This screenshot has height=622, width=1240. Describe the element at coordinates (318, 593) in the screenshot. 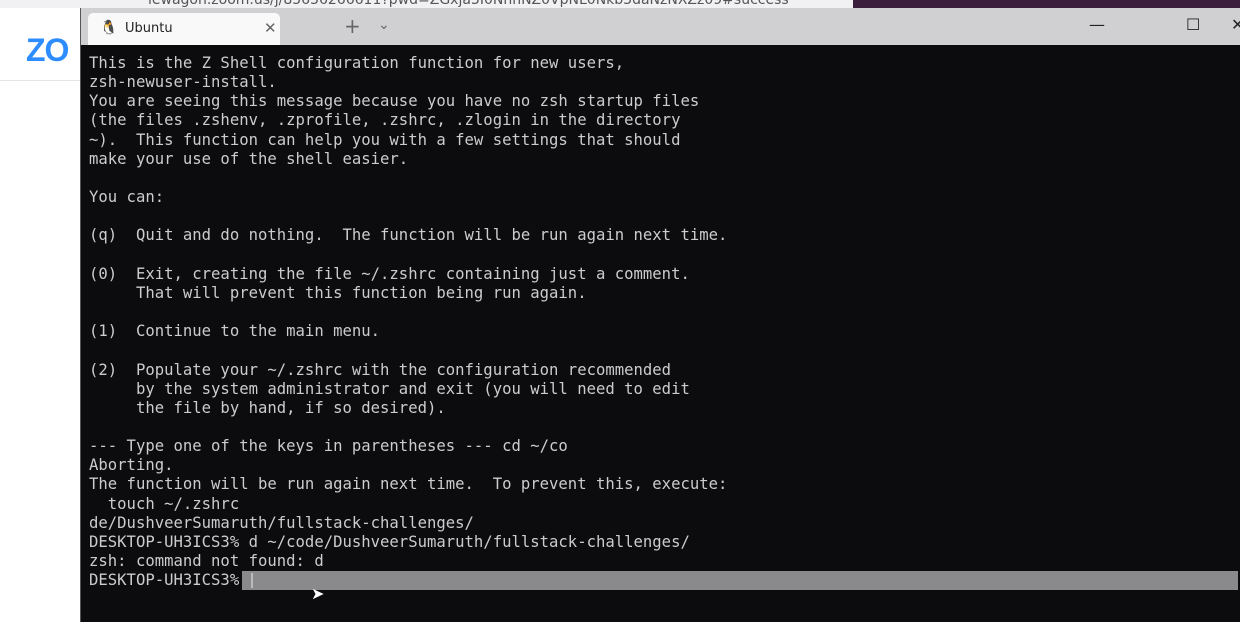

I see `mouse-pointer-icon: ➤` at that location.